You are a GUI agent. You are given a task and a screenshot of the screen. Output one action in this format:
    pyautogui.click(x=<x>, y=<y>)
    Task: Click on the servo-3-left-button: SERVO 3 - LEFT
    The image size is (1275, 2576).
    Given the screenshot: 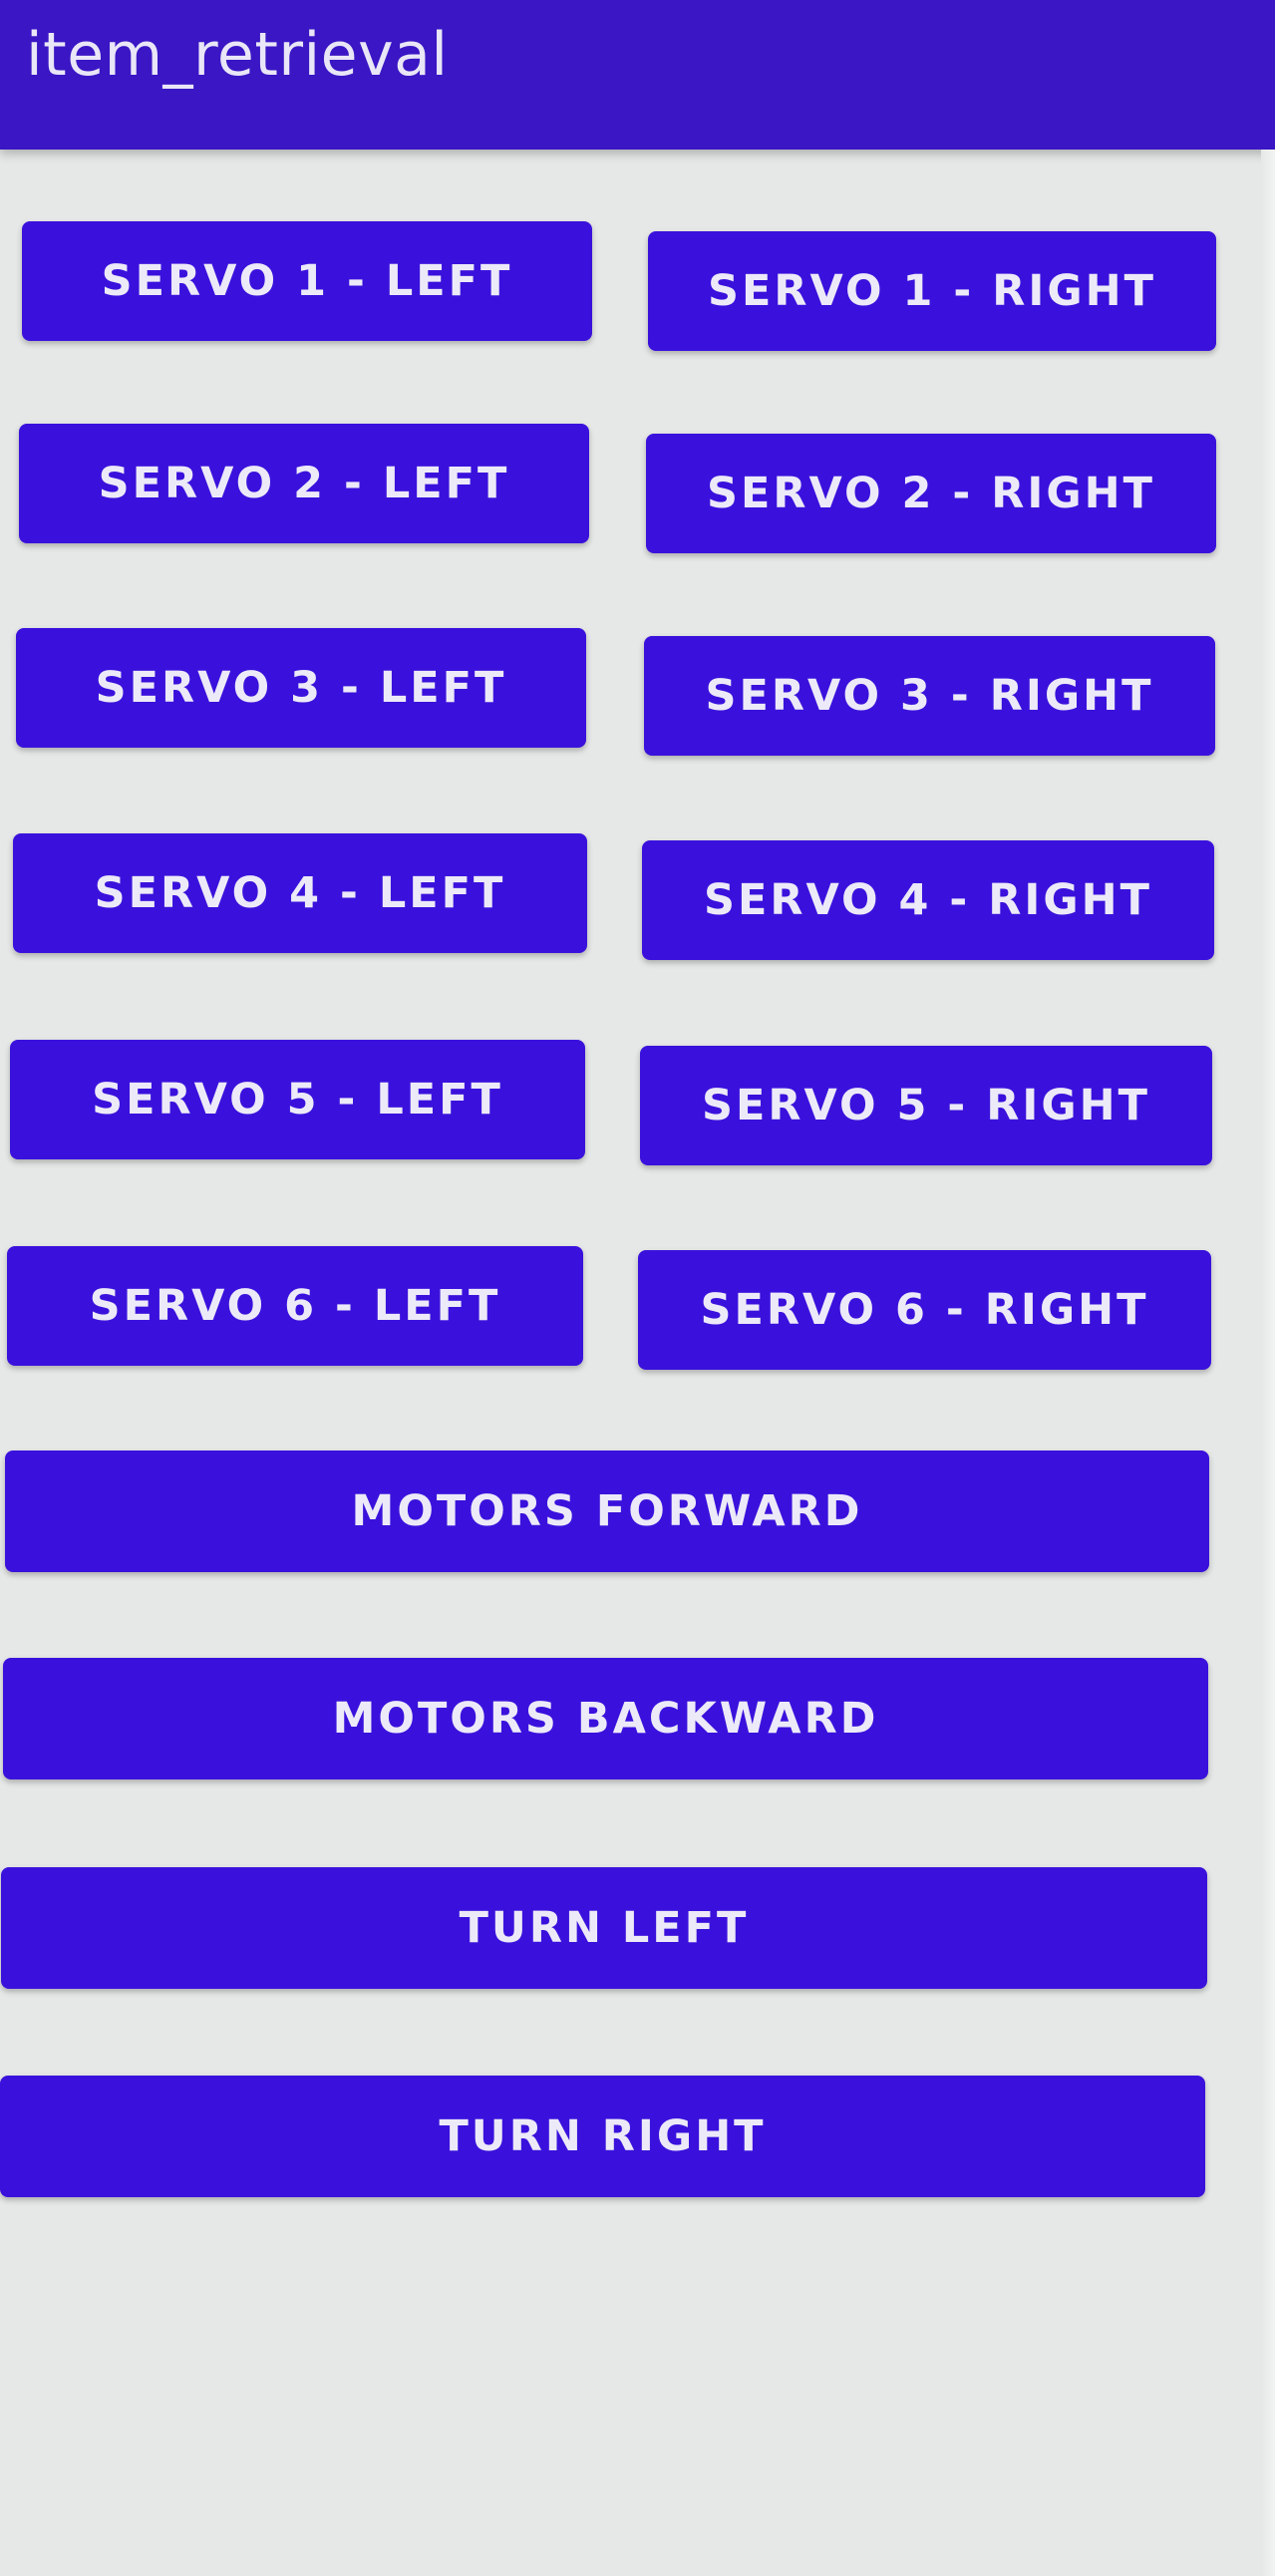 What is the action you would take?
    pyautogui.click(x=301, y=688)
    